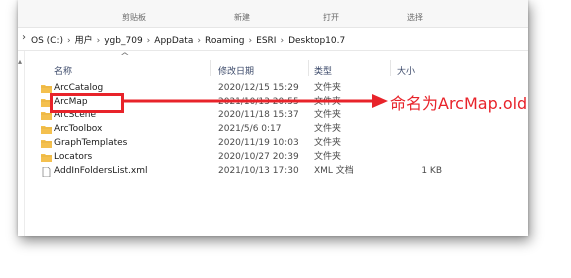 This screenshot has height=278, width=571. Describe the element at coordinates (256, 101) in the screenshot. I see `annotation-arrow` at that location.